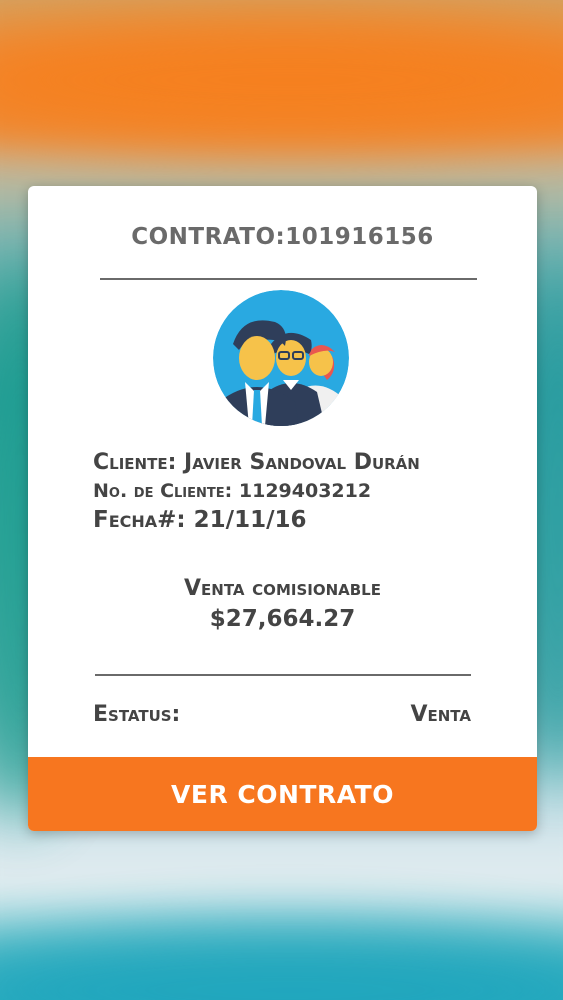  What do you see at coordinates (282, 794) in the screenshot?
I see `view-contract-button: VER CONTRATO` at bounding box center [282, 794].